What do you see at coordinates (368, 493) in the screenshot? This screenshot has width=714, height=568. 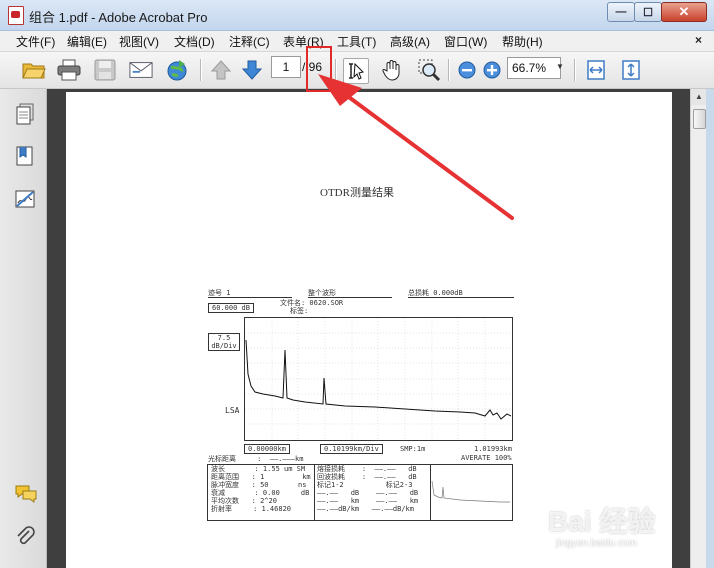 I see `param-marker-loss: ——.—— dB ——.—— dB` at bounding box center [368, 493].